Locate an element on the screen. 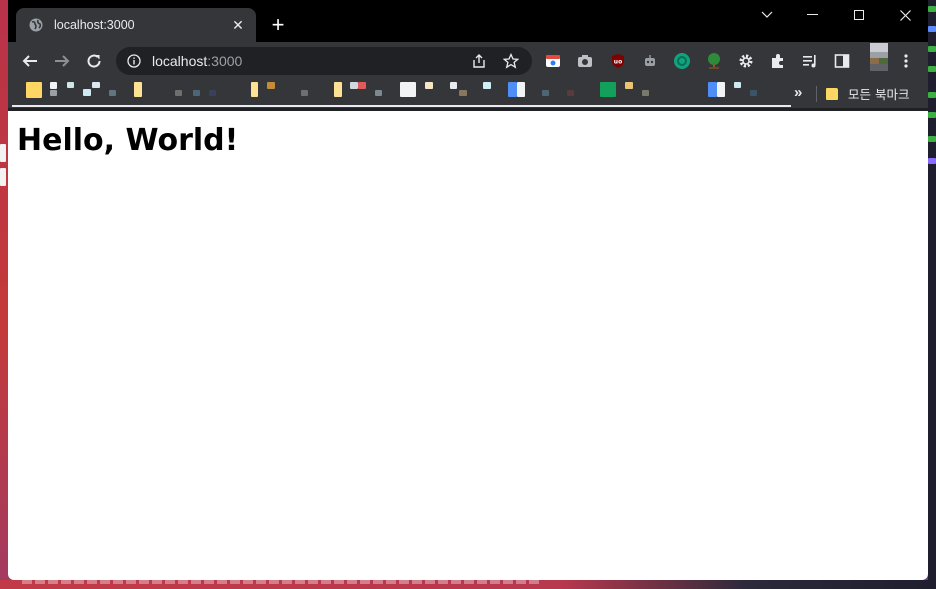 The image size is (936, 589). window-controls is located at coordinates (836, 15).